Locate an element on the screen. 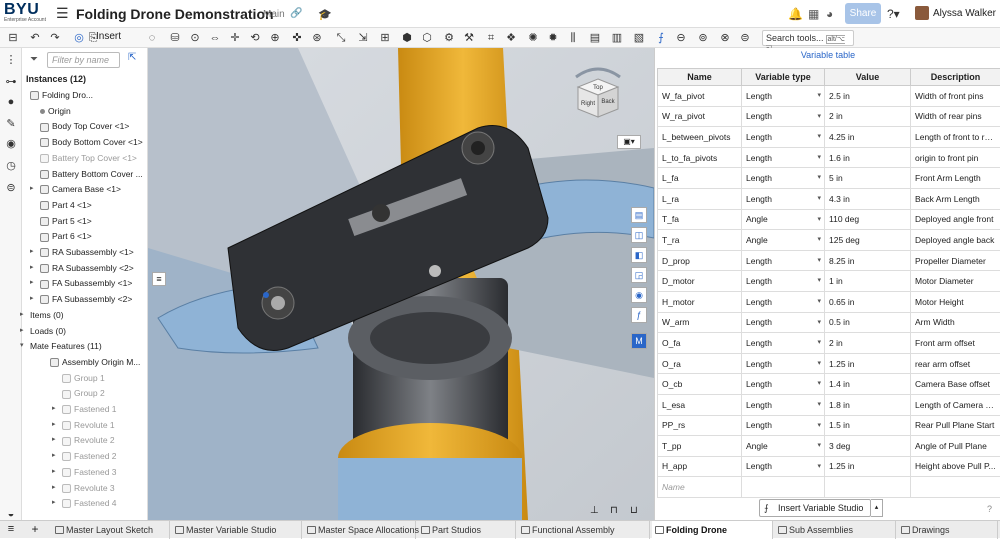  tab-master-layout-sketch: Master Layout Sketch is located at coordinates (111, 530).